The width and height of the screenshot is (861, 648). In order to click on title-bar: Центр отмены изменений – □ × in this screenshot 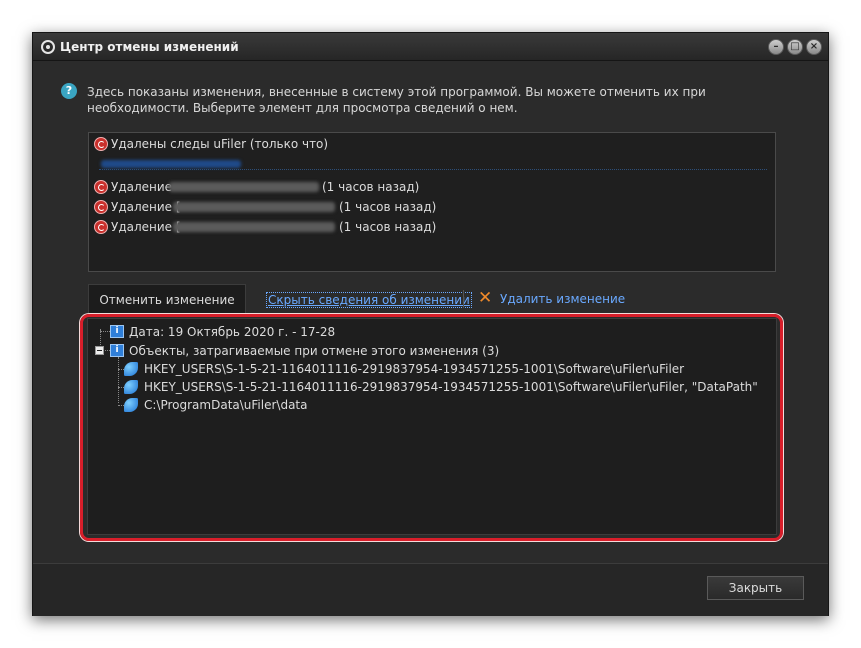, I will do `click(430, 47)`.